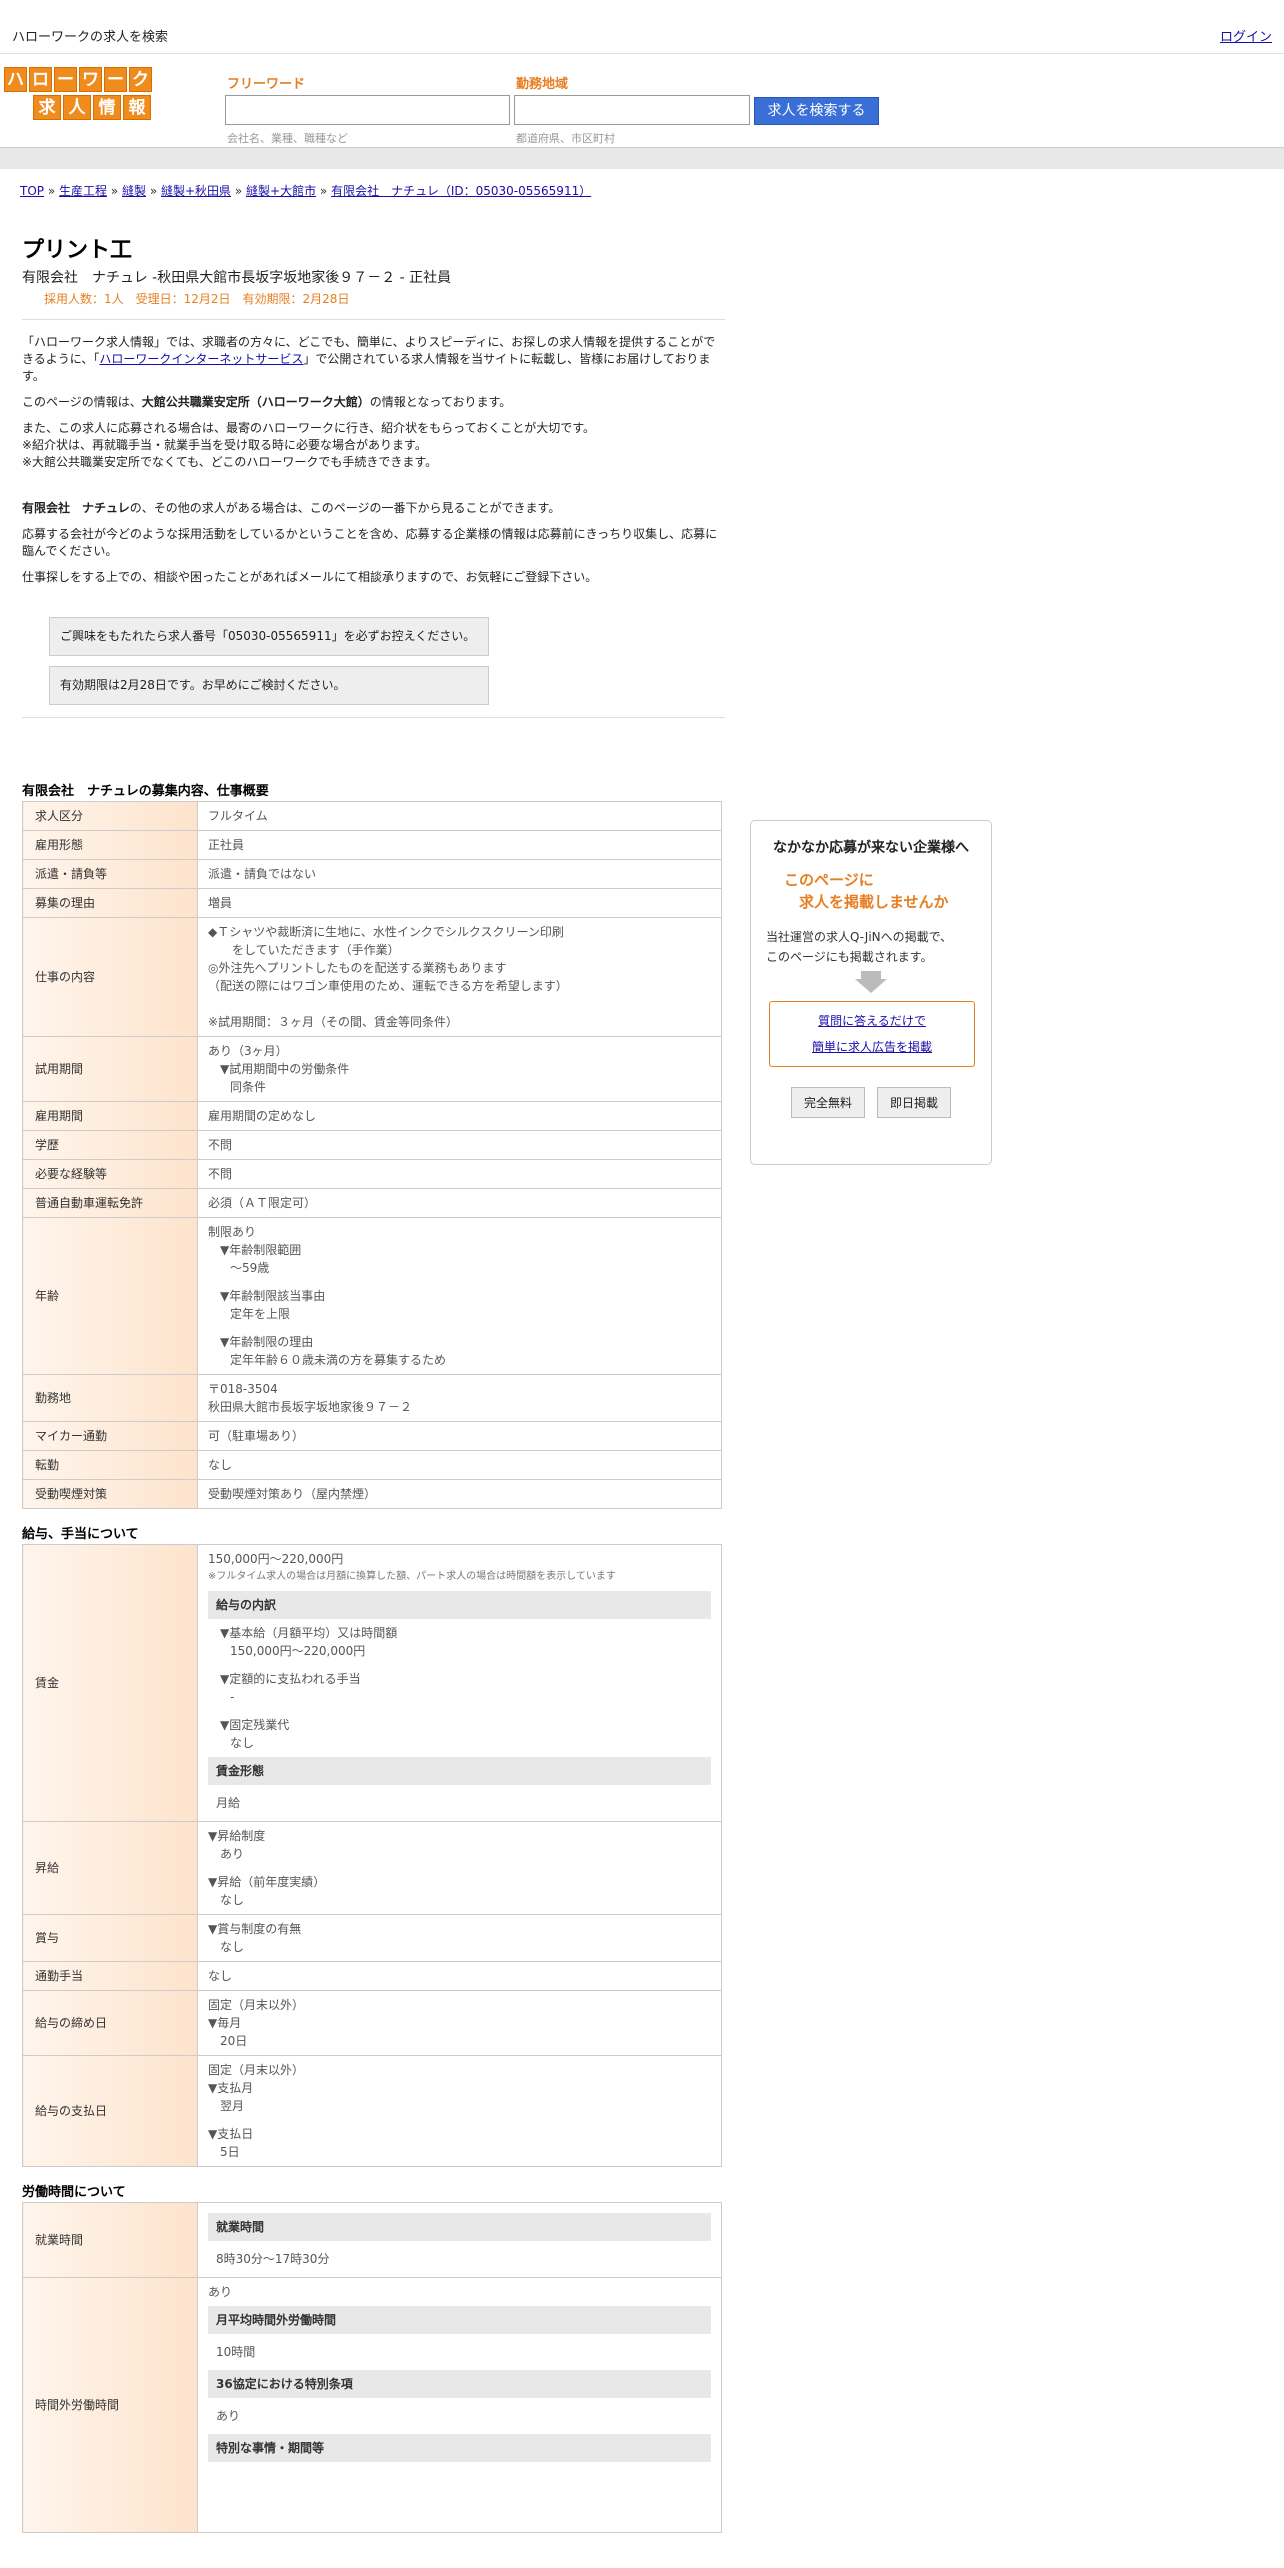  Describe the element at coordinates (324, 191) in the screenshot. I see `breadcrumb-sep: »` at that location.